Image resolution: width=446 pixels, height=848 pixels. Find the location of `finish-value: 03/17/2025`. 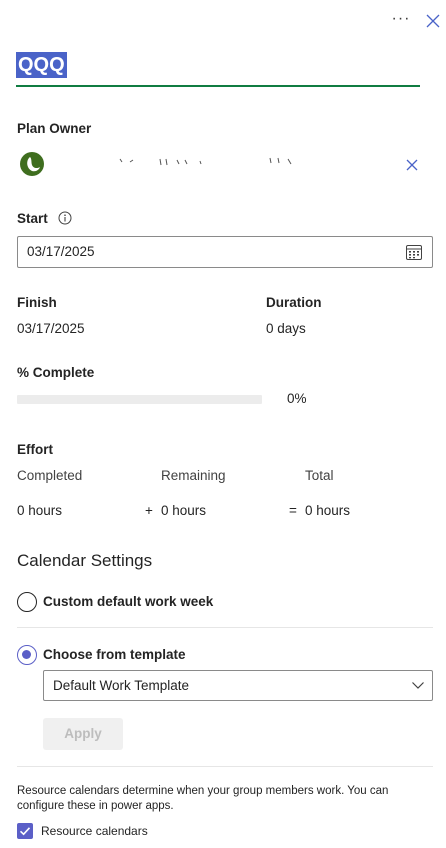

finish-value: 03/17/2025 is located at coordinates (51, 328).